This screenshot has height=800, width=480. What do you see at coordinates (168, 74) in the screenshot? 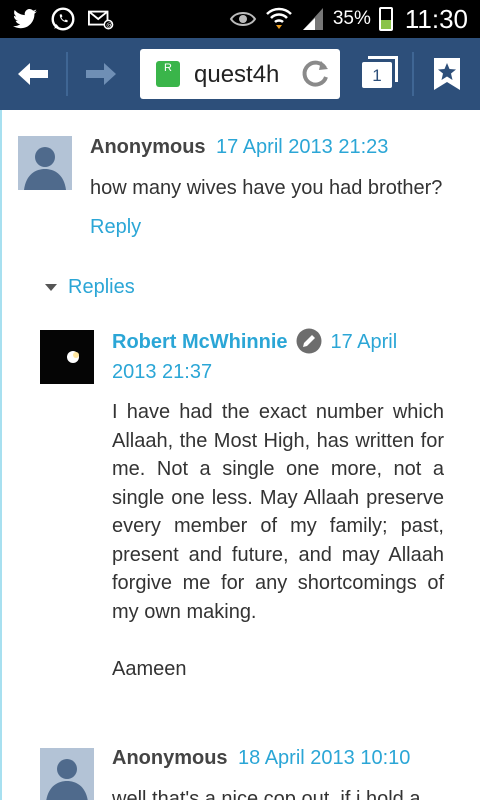
I see `site-favicon-icon: R` at bounding box center [168, 74].